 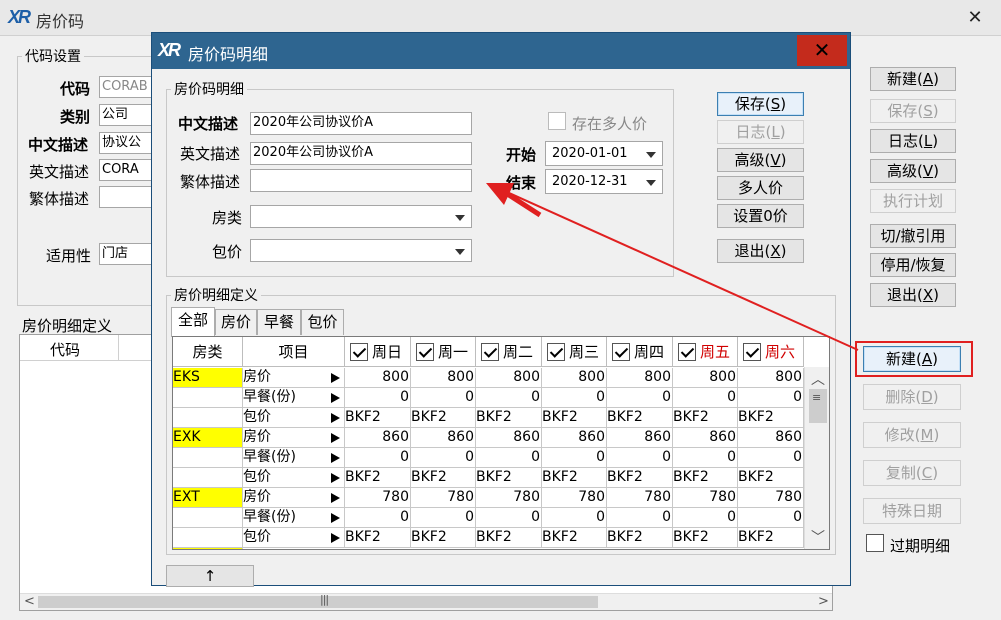 I want to click on annotation-arrow, so click(x=672, y=267).